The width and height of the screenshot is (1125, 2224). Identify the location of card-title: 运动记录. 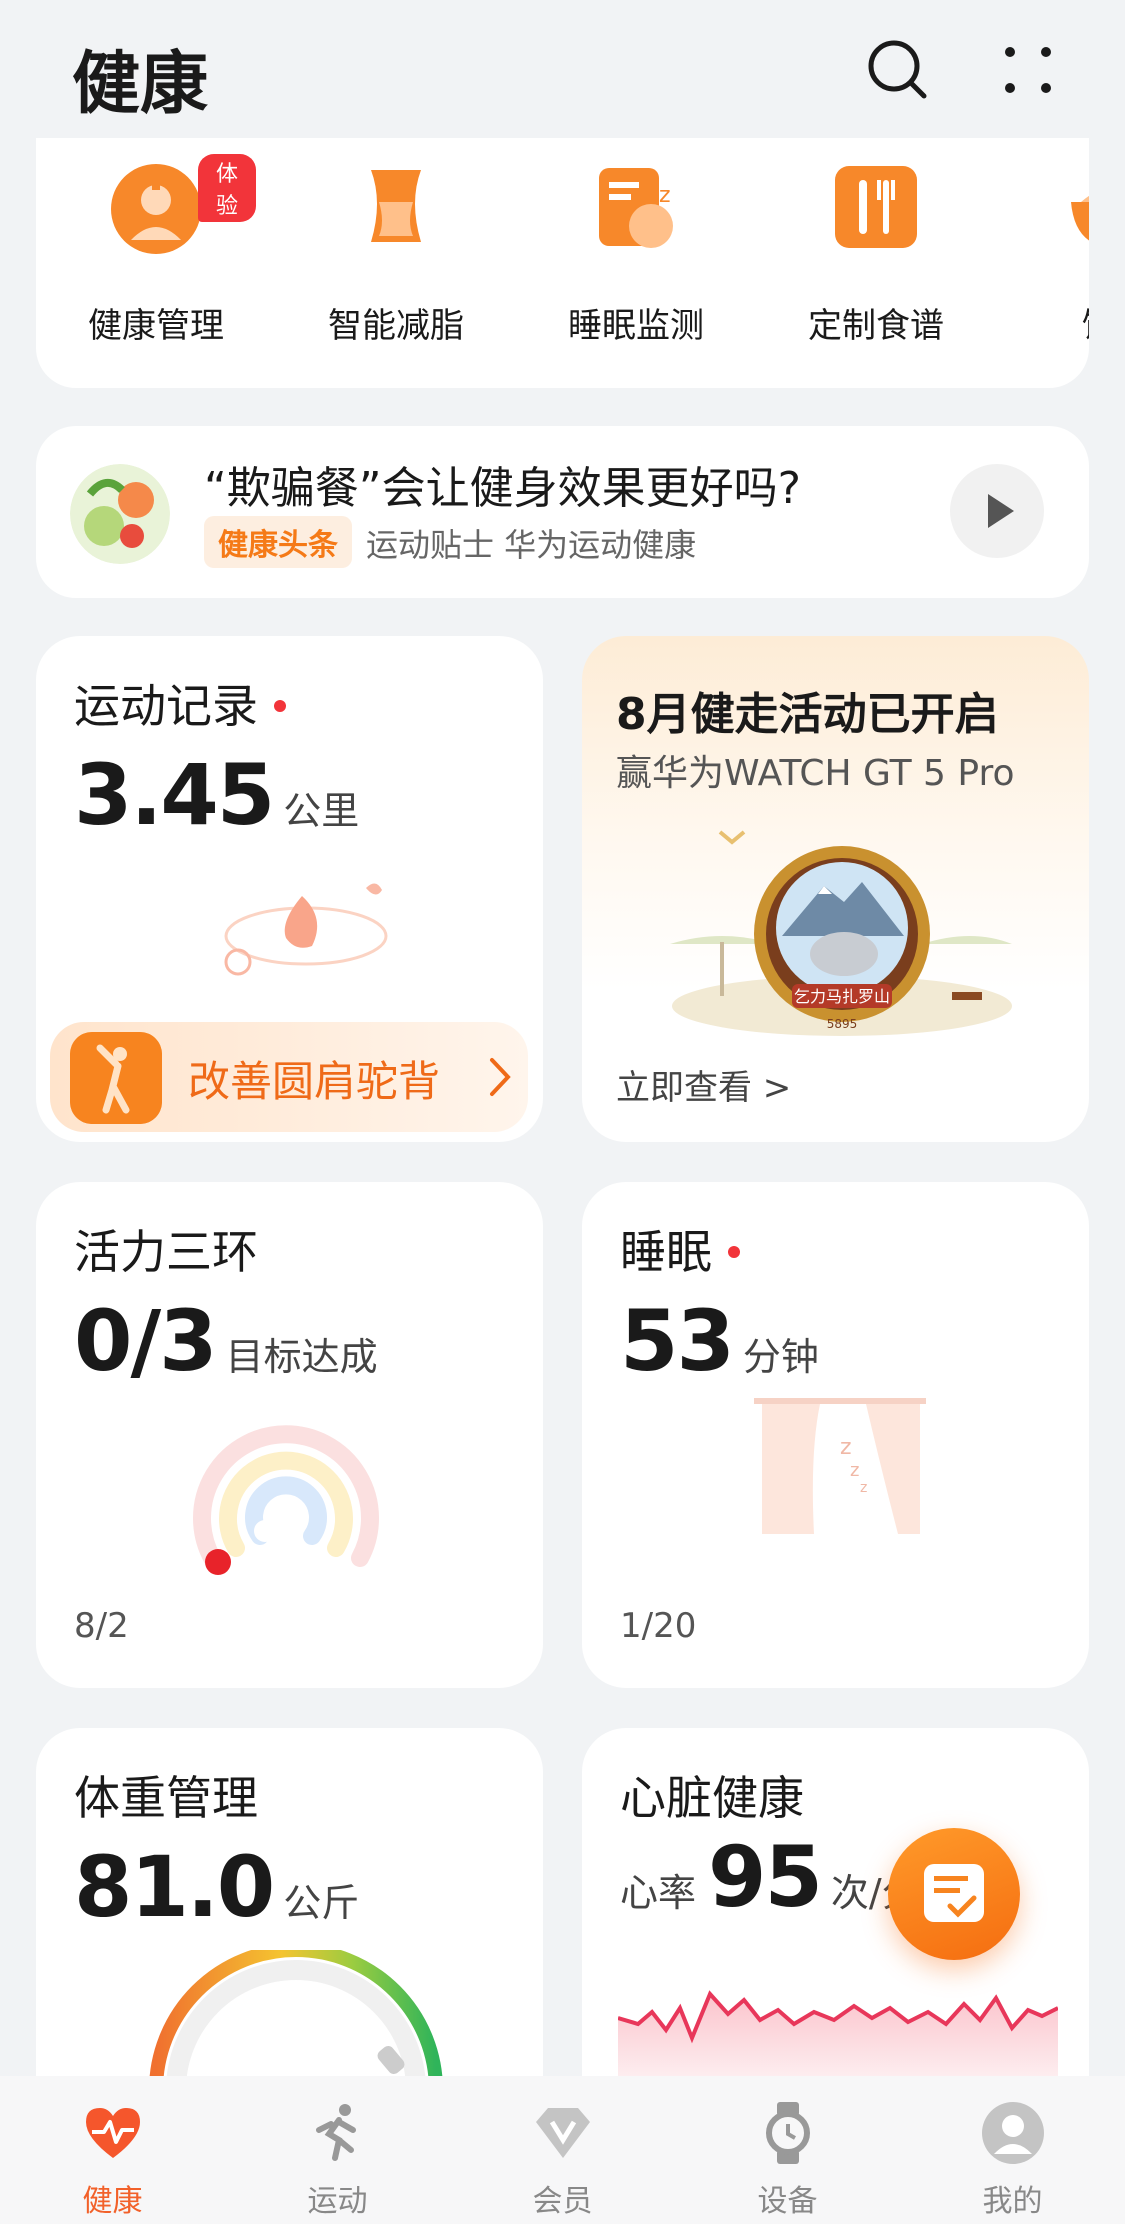
(166, 706).